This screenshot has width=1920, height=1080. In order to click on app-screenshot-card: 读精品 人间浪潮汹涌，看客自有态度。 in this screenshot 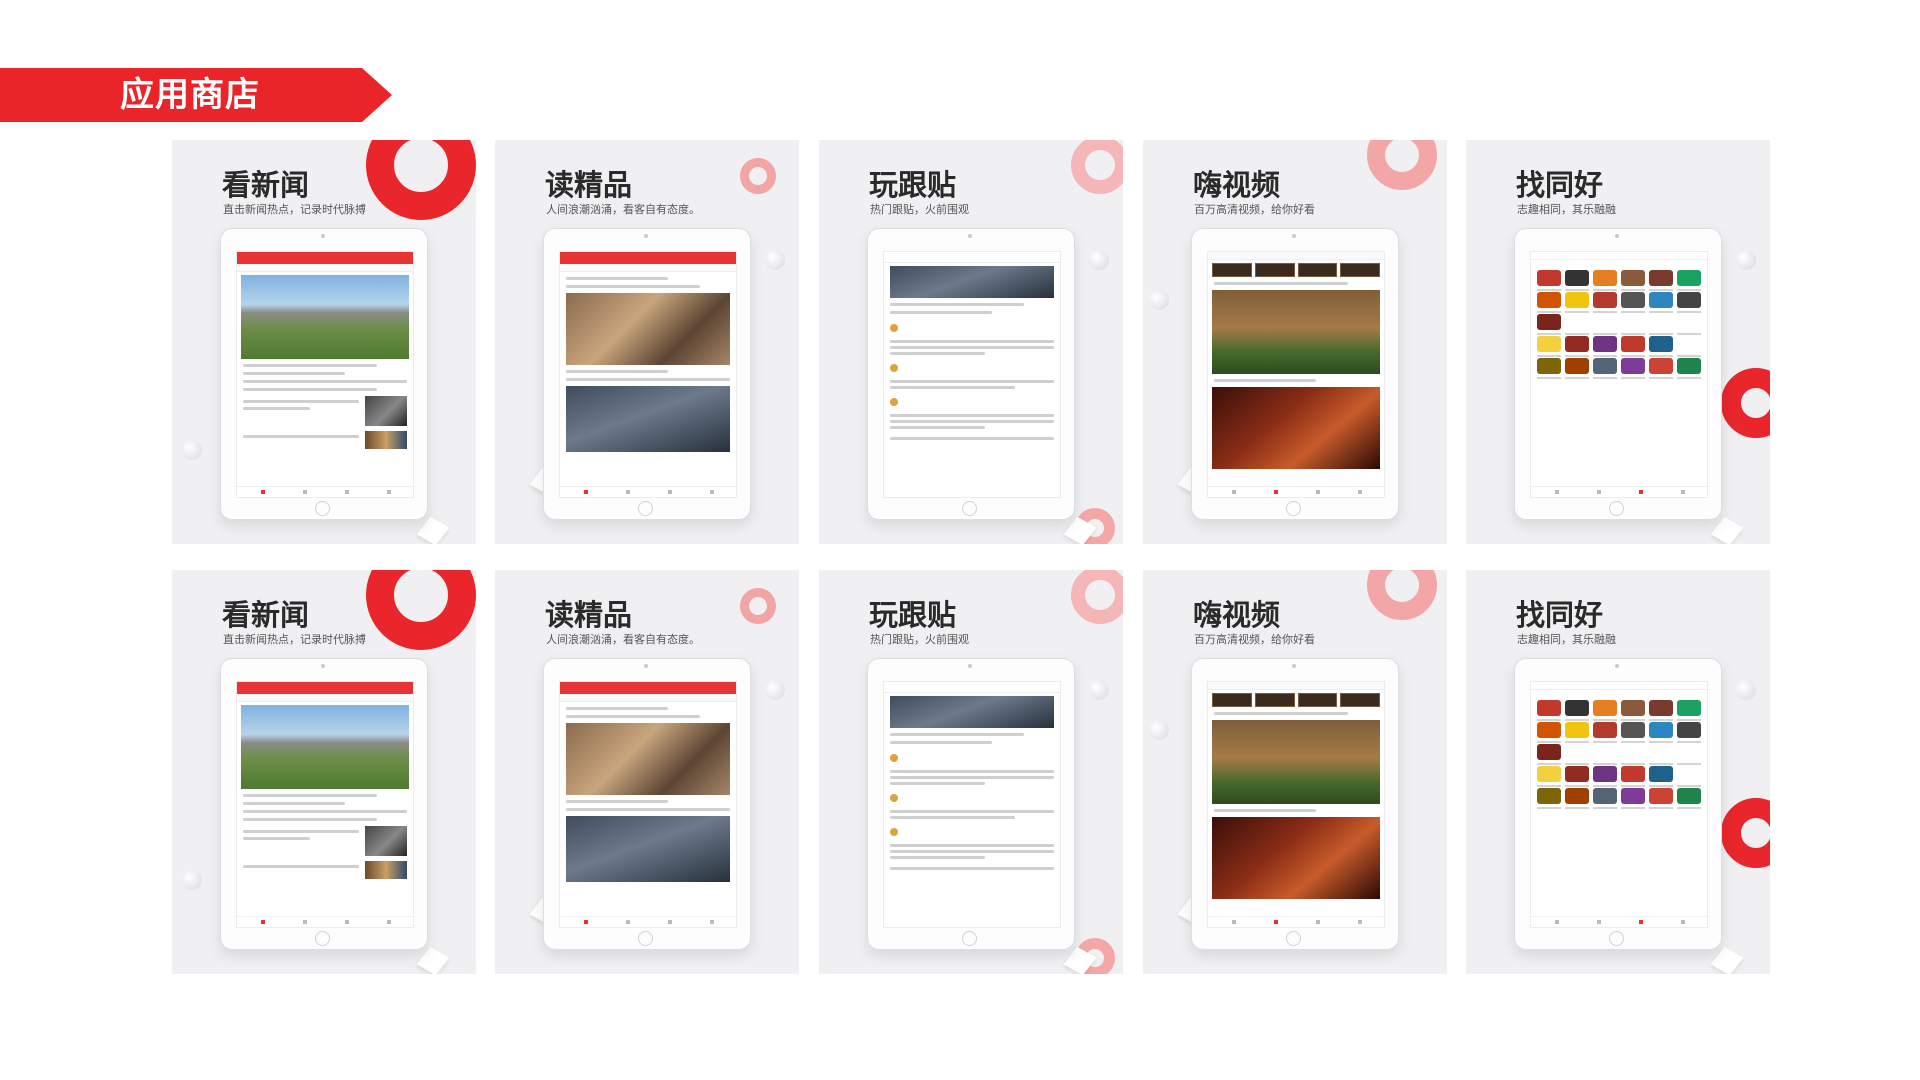, I will do `click(647, 342)`.